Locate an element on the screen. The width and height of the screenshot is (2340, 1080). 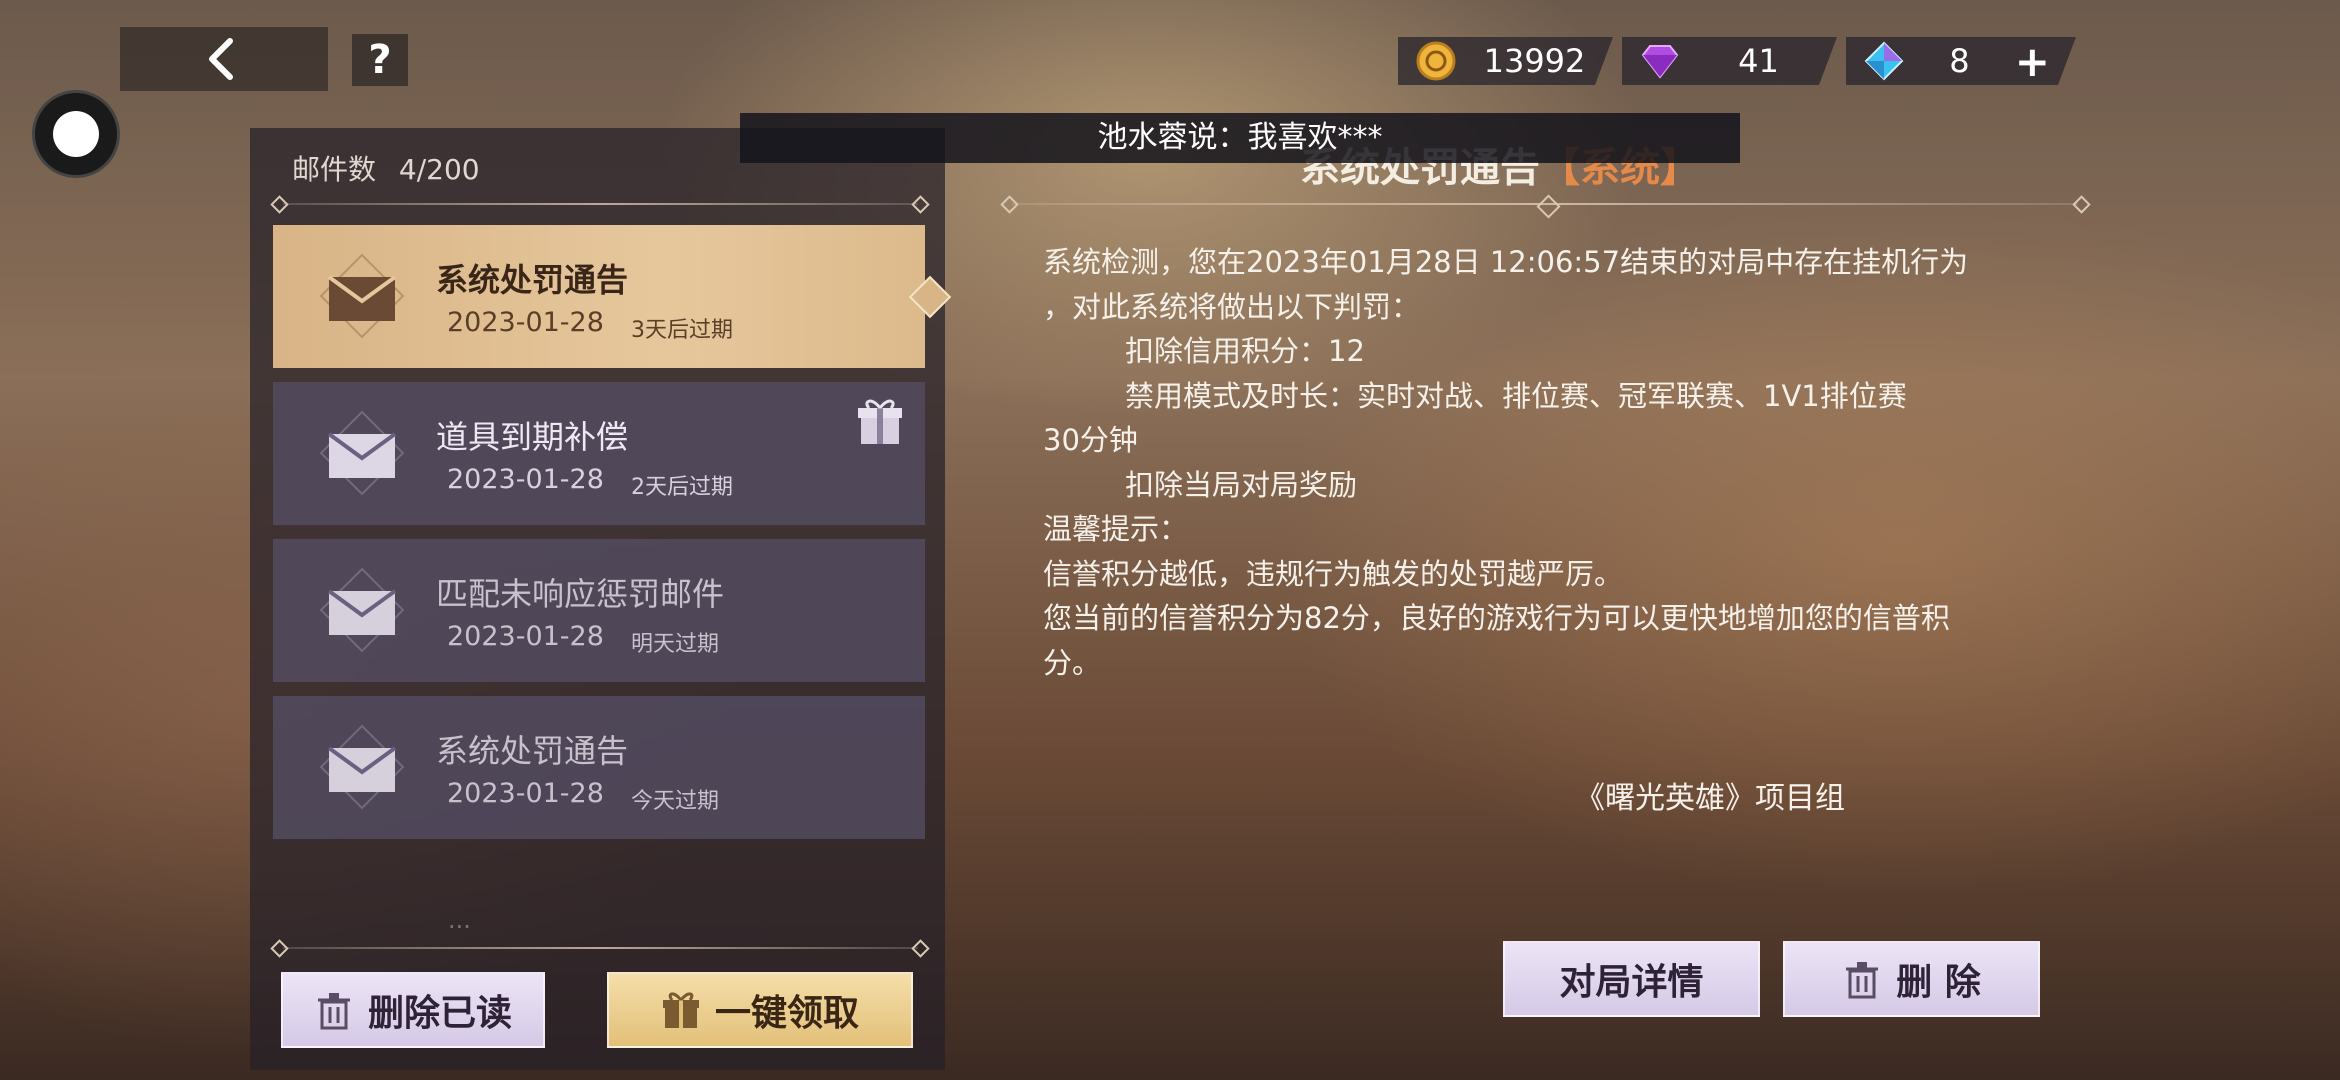
help-button: ? is located at coordinates (380, 60).